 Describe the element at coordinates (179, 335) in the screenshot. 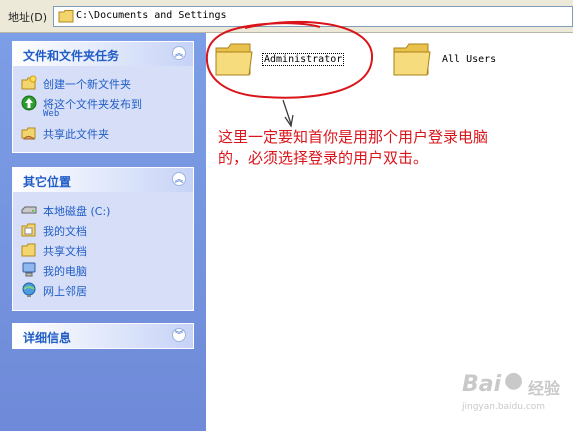

I see `expand-icon: ︾` at that location.